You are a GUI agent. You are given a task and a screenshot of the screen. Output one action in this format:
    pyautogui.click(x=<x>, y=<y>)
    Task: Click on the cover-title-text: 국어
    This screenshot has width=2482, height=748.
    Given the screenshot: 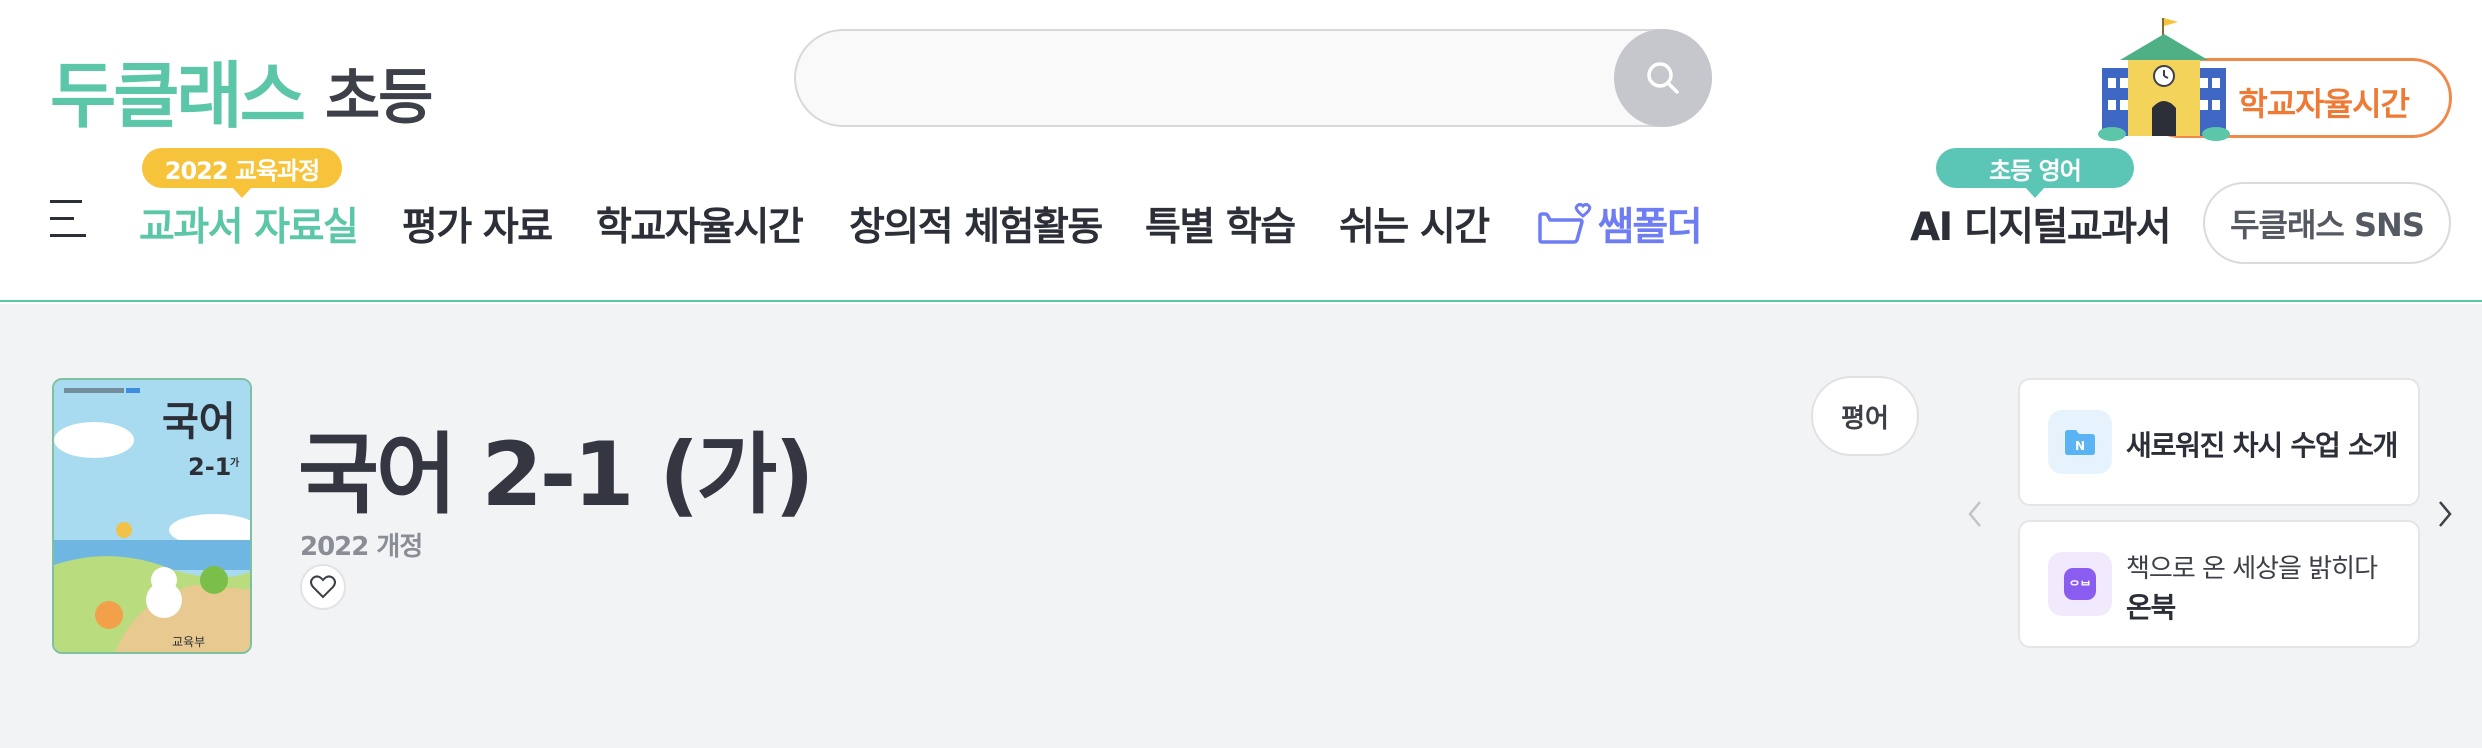 What is the action you would take?
    pyautogui.click(x=199, y=422)
    